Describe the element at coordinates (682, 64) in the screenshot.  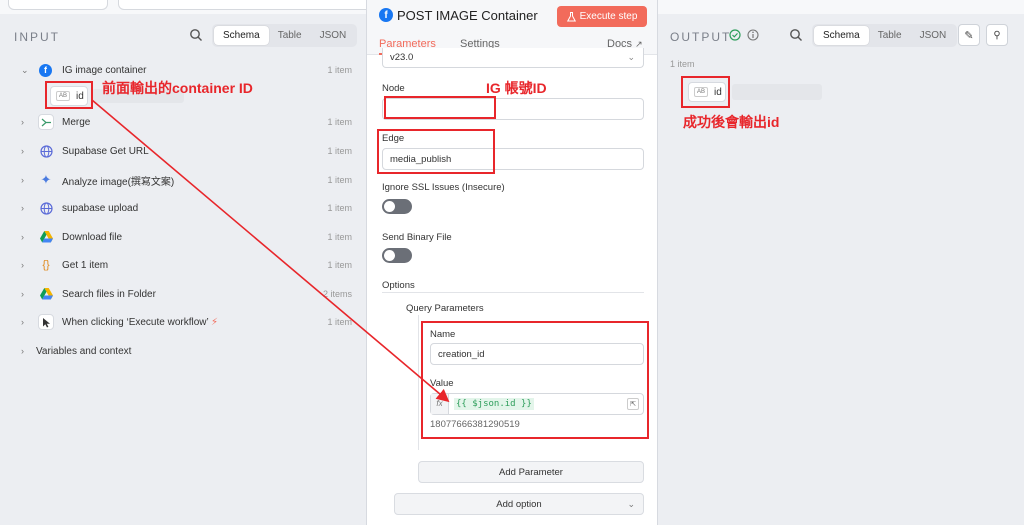
I see `output-item-count: 1 item` at that location.